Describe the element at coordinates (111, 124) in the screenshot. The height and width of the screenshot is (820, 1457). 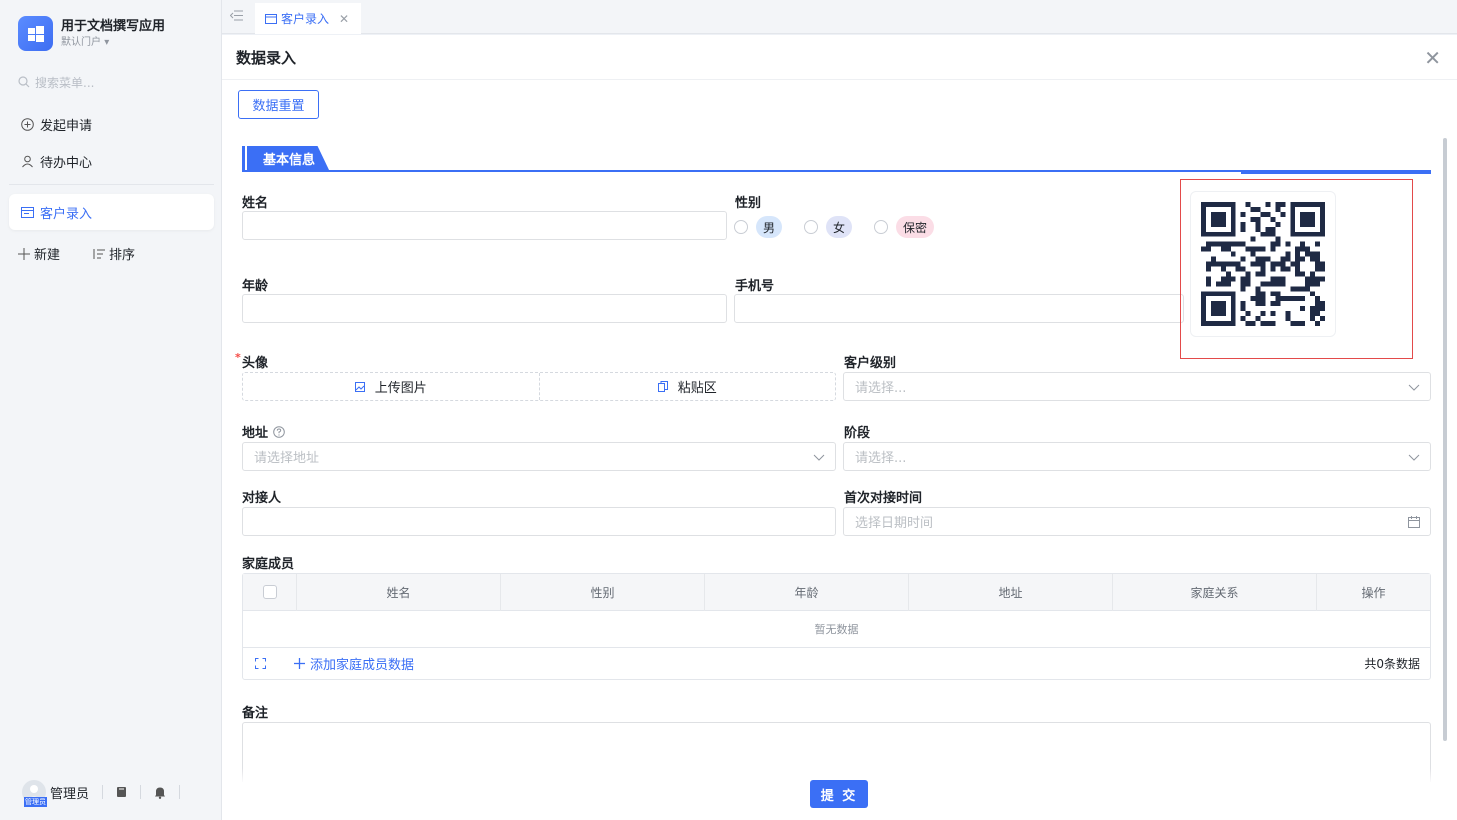
I see `sidebar-item-apply: 发起申请` at that location.